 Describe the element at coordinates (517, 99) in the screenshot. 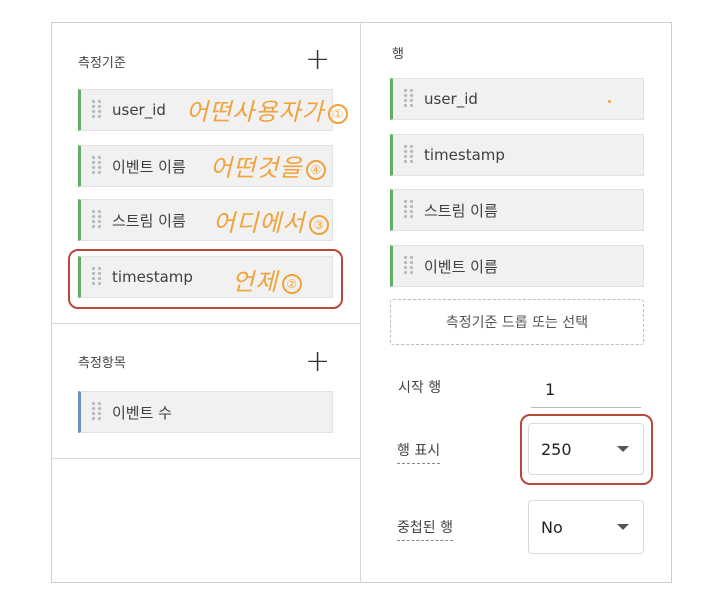

I see `row-chip-user-id: user_id` at that location.